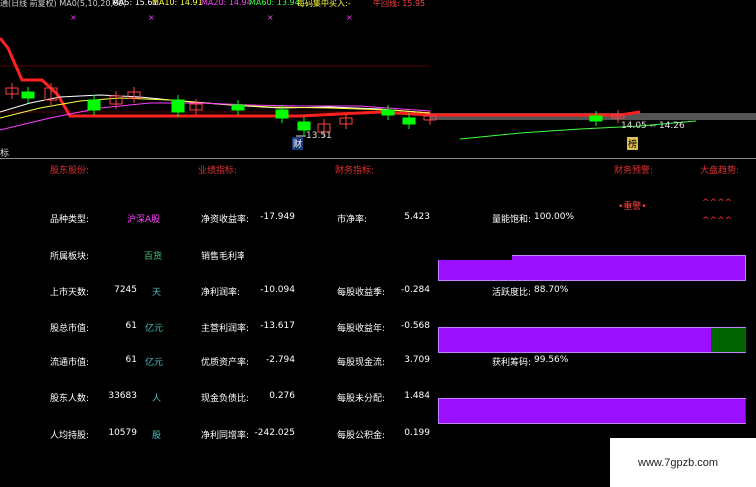 The width and height of the screenshot is (756, 487). Describe the element at coordinates (70, 329) in the screenshot. I see `row-label: 股总市值:` at that location.